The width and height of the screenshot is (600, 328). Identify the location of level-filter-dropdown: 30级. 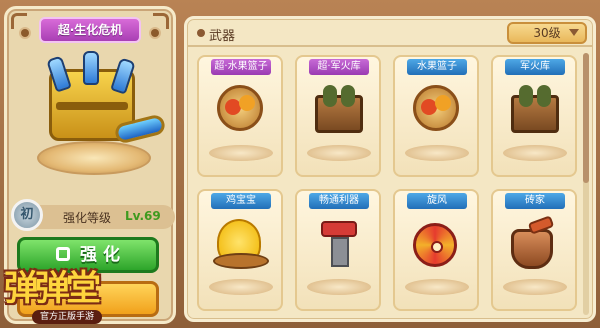
(547, 33).